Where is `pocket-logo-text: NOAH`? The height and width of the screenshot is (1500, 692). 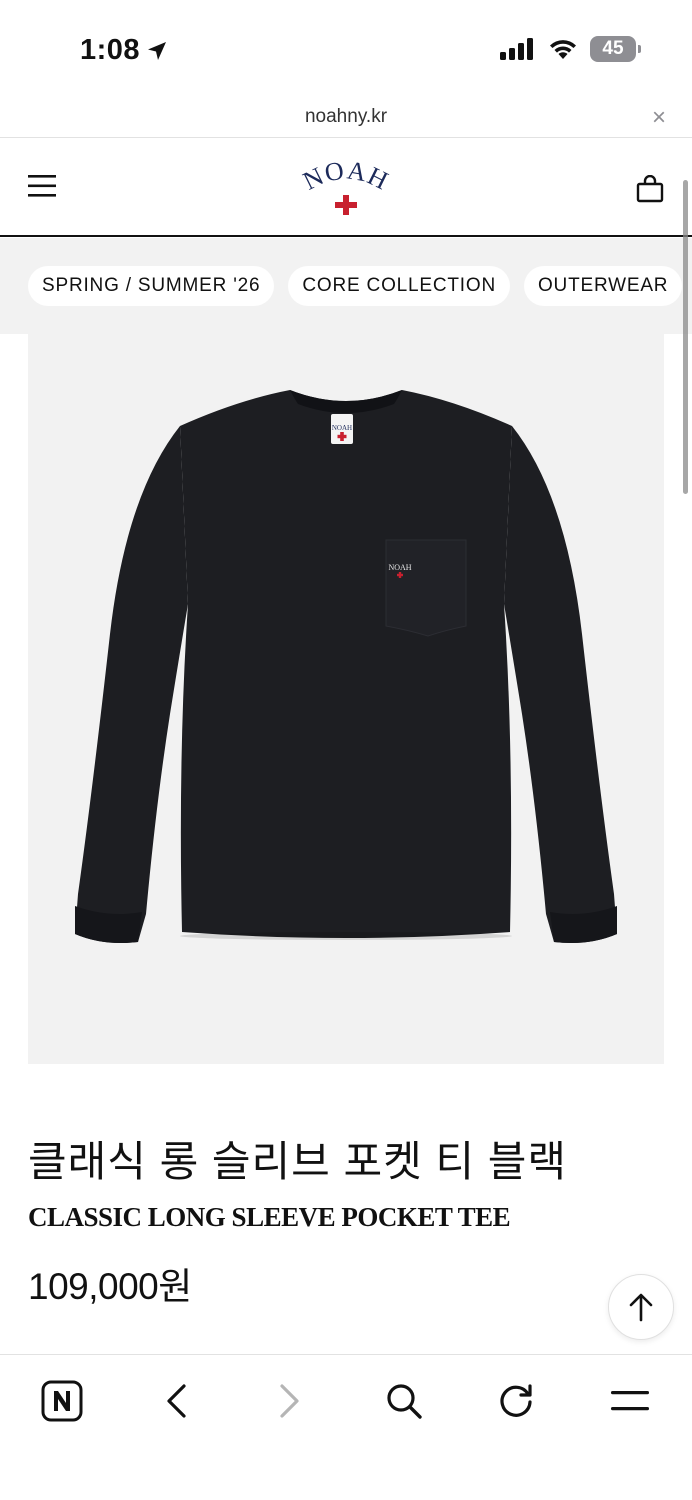
pocket-logo-text: NOAH is located at coordinates (399, 567).